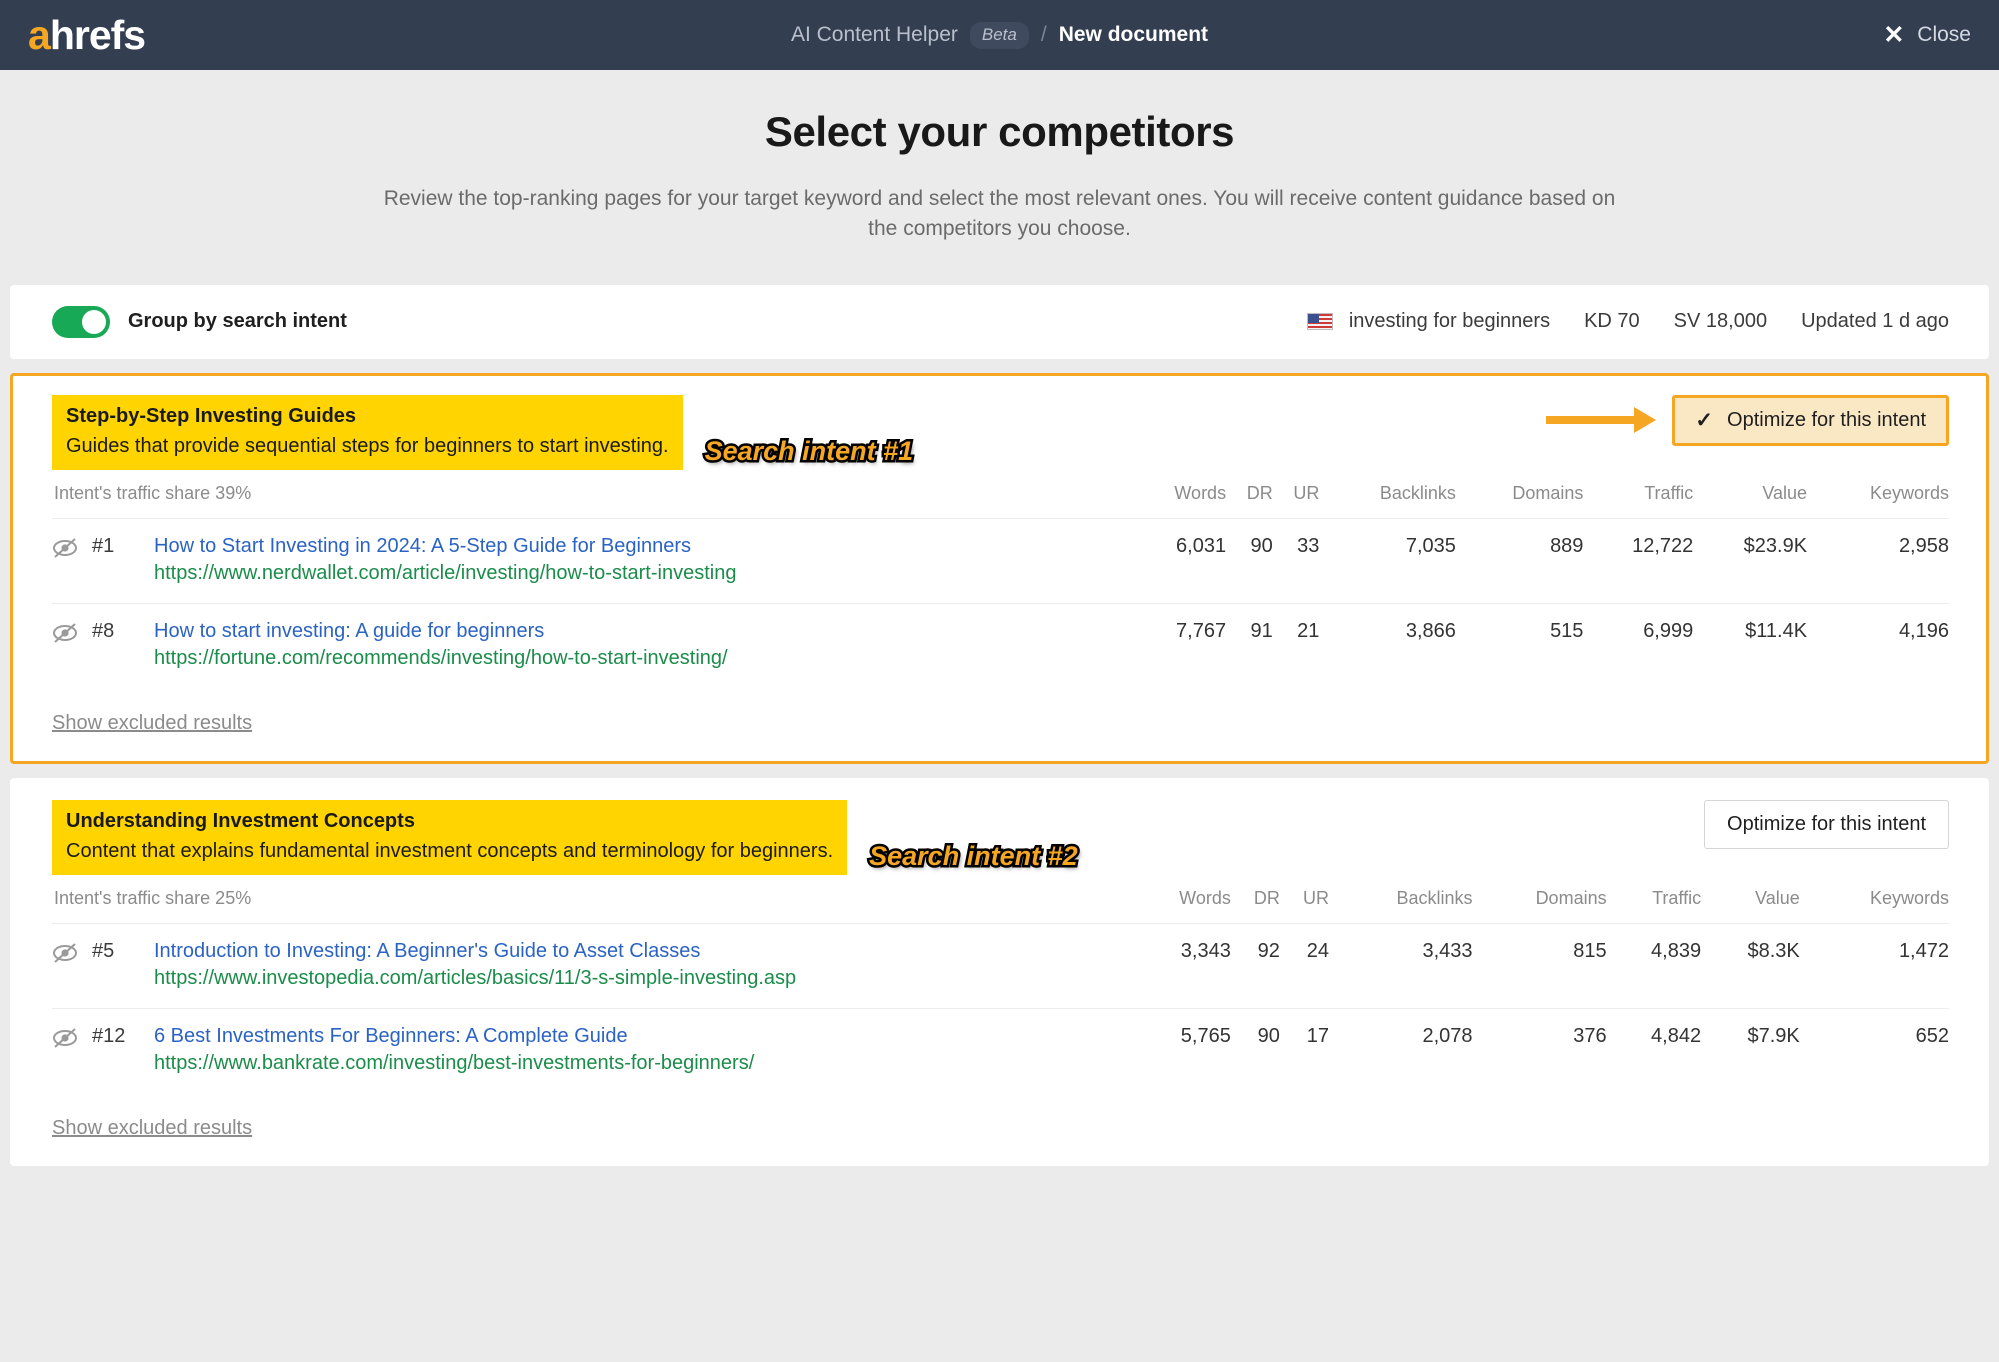 This screenshot has height=1362, width=1999. I want to click on close-icon: ✕, so click(1894, 34).